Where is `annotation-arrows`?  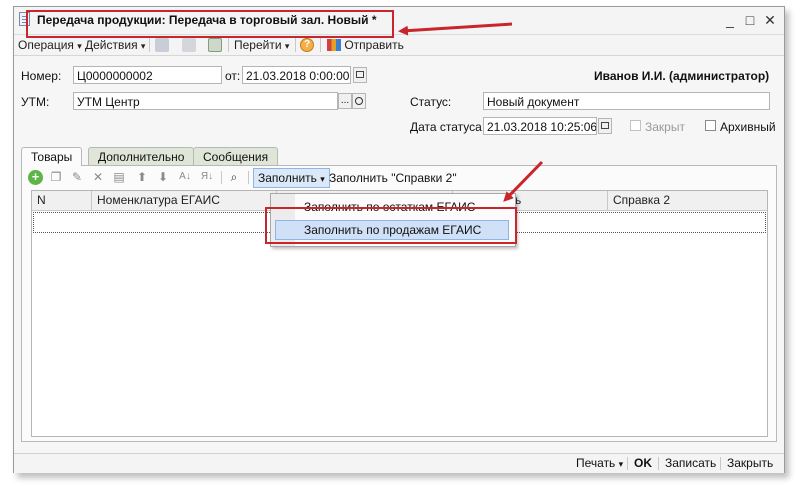
annotation-arrows is located at coordinates (471, 112).